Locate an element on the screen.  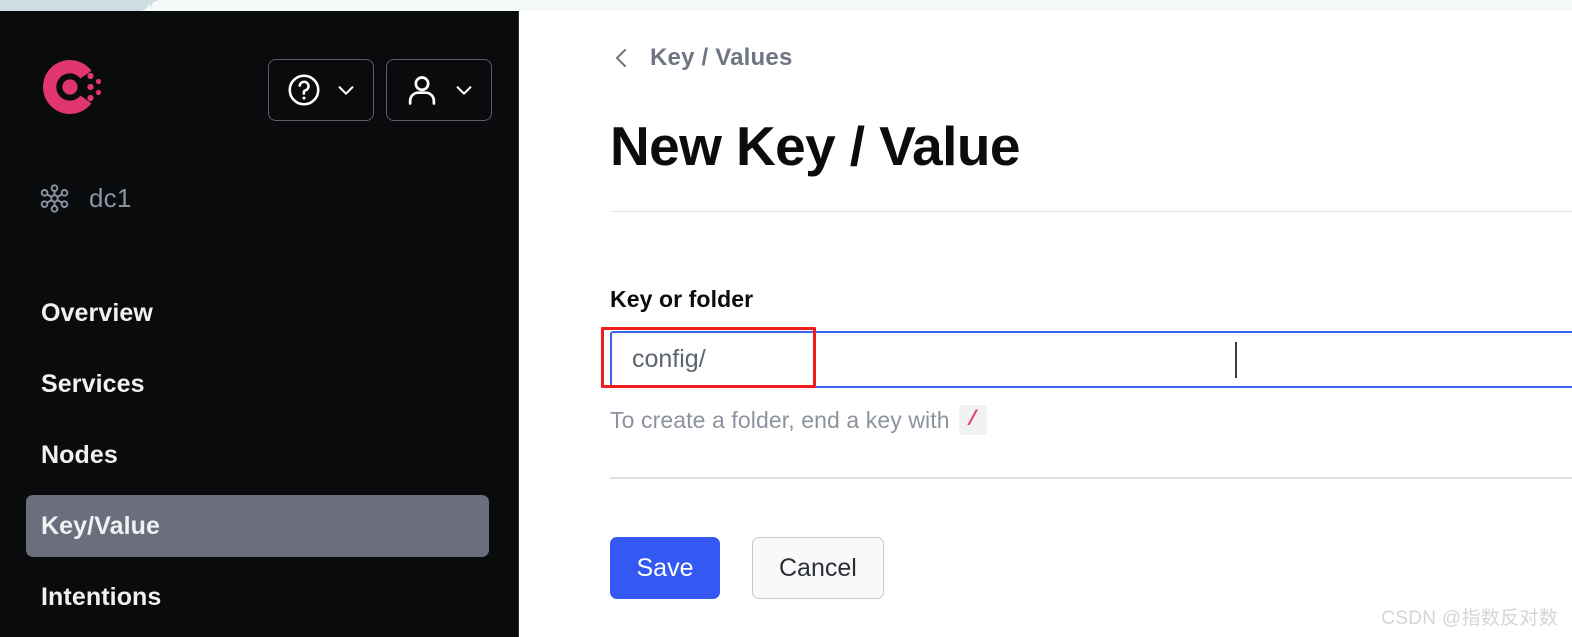
question-circle-icon is located at coordinates (304, 90).